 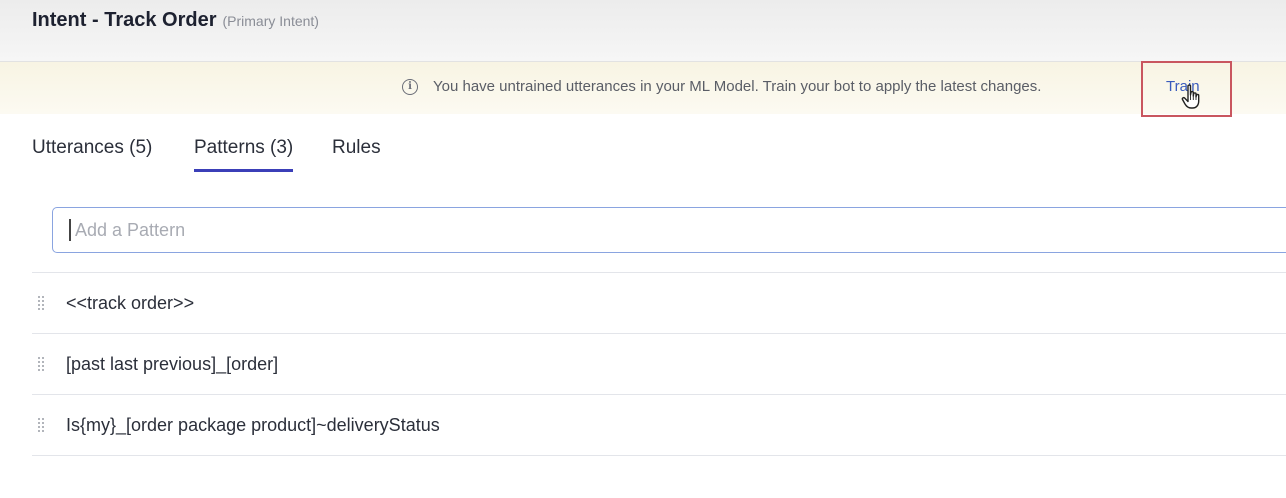 I want to click on hand-cursor-icon, so click(x=1190, y=96).